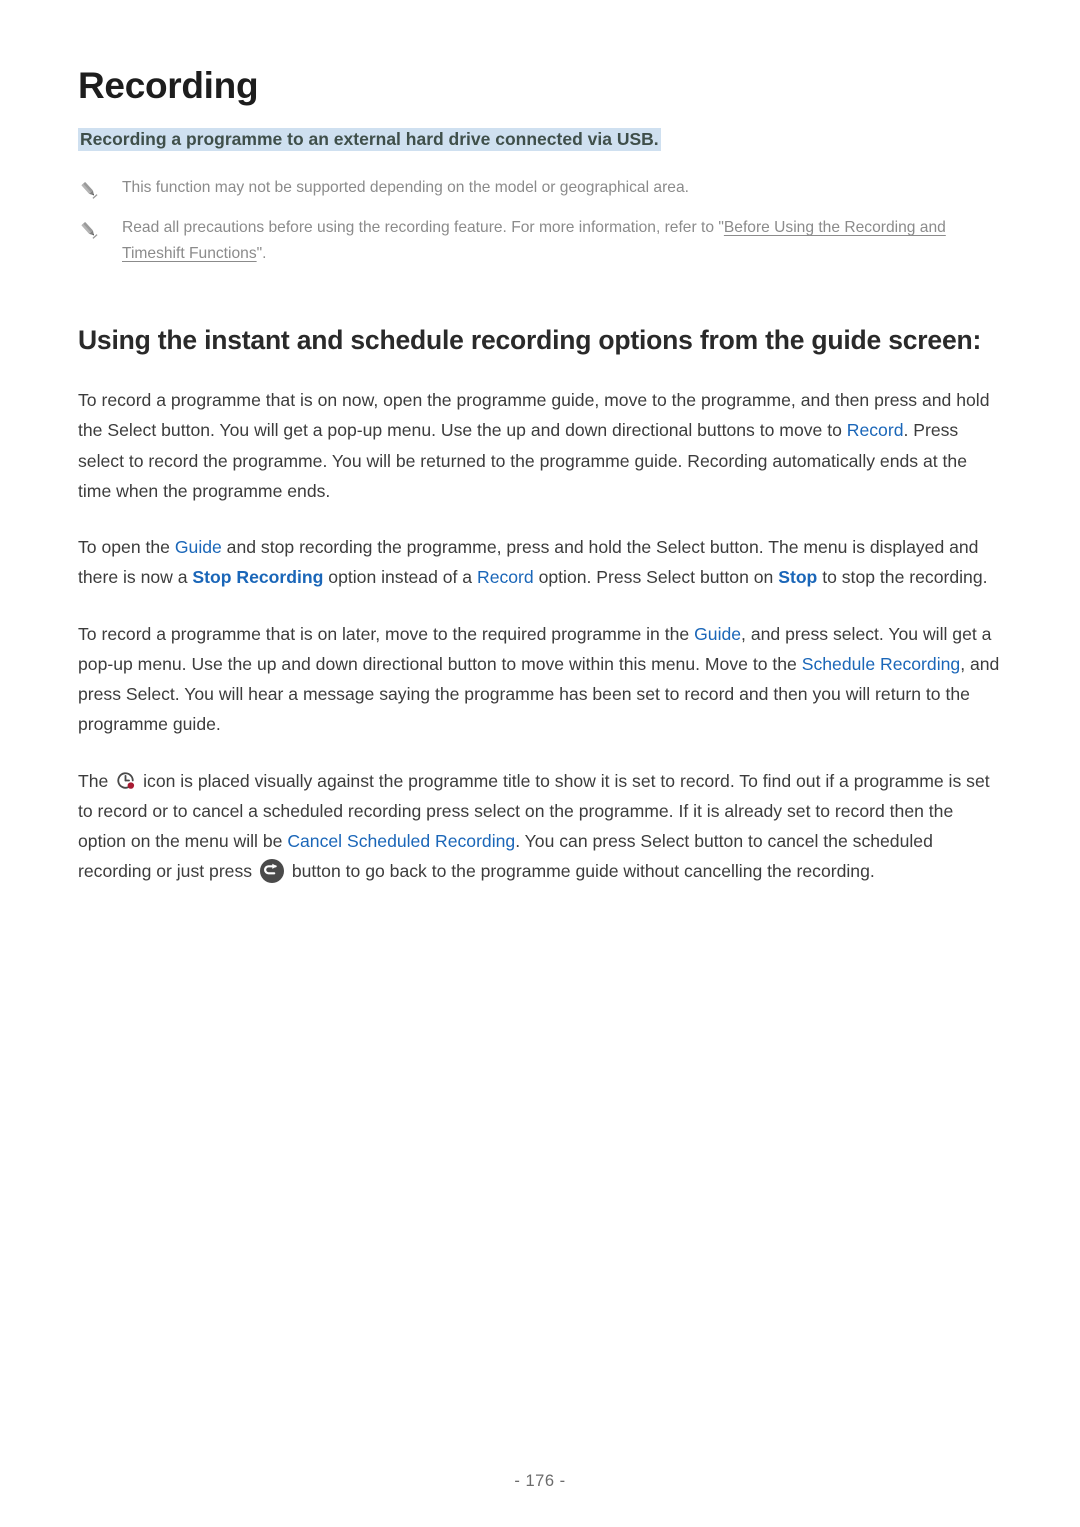  Describe the element at coordinates (96, 780) in the screenshot. I see `para4-text-1: The` at that location.